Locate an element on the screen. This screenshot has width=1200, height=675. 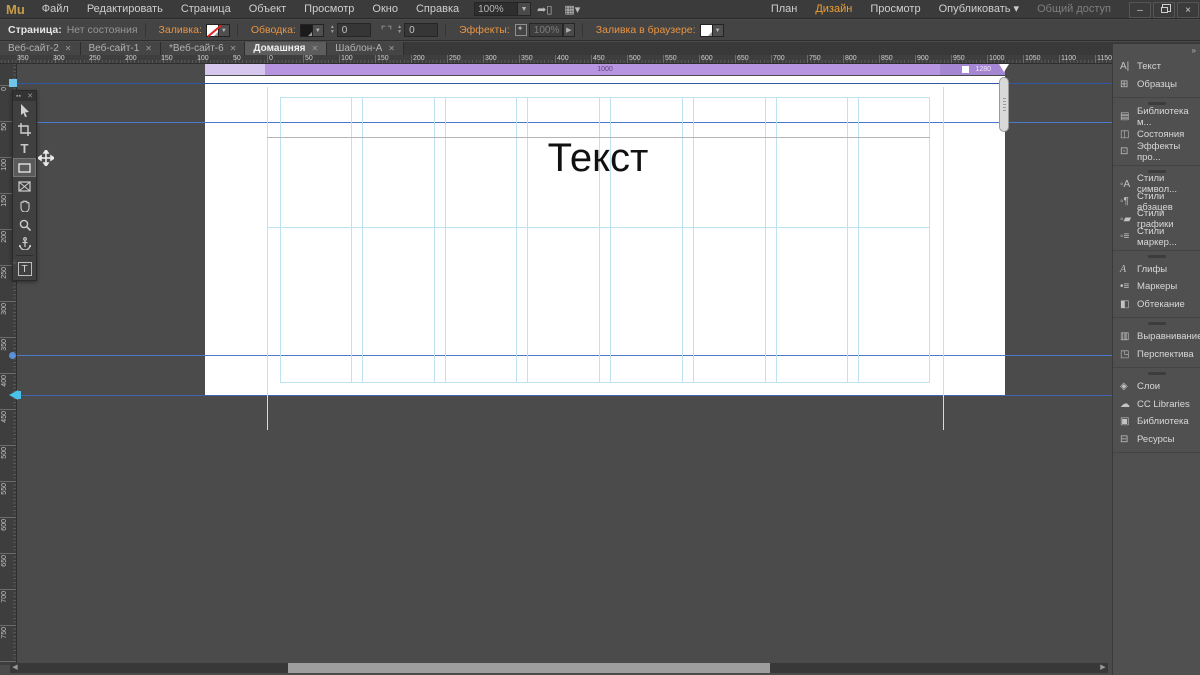
zoom-control: 100% ▼ is located at coordinates (503, 9).